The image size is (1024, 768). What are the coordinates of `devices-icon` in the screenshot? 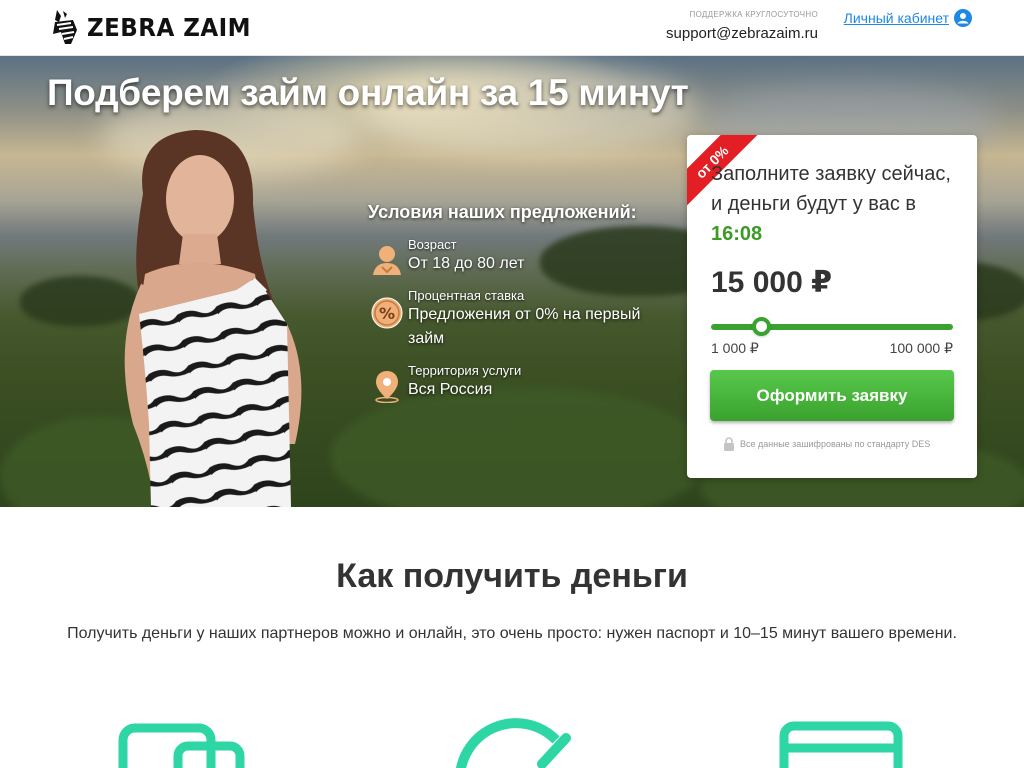 It's located at (181, 745).